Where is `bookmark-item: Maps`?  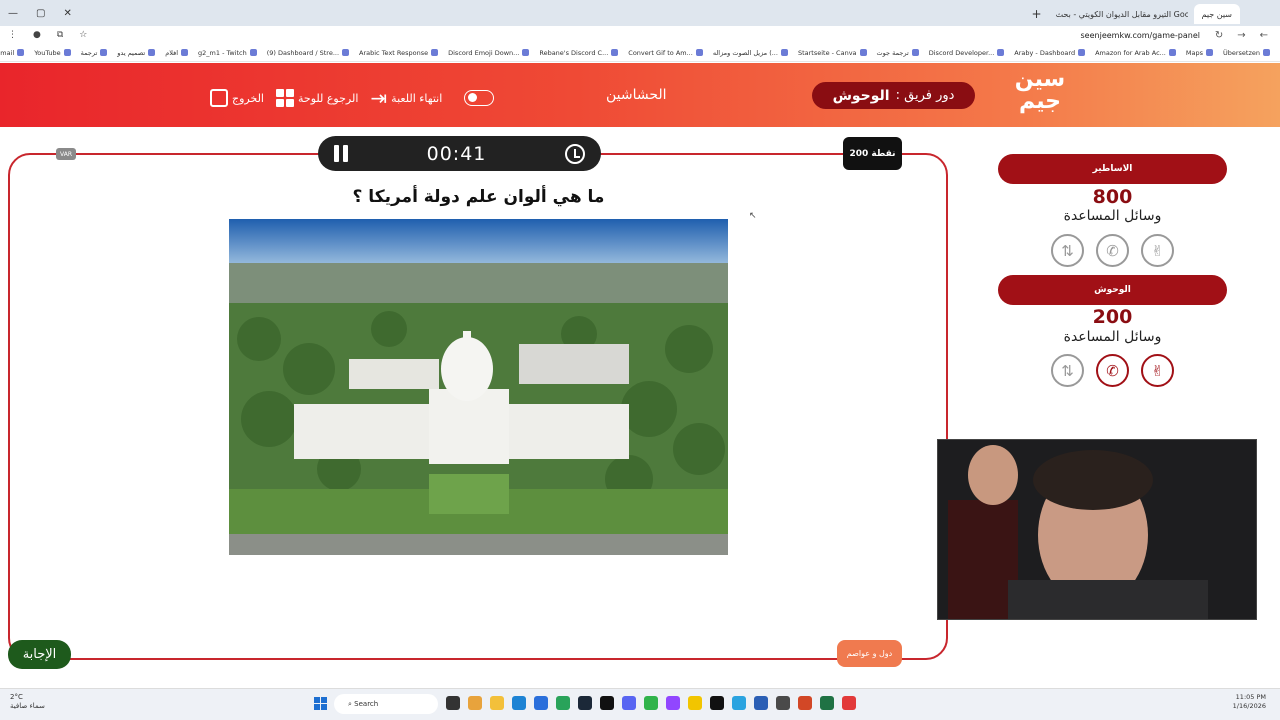 bookmark-item: Maps is located at coordinates (1199, 53).